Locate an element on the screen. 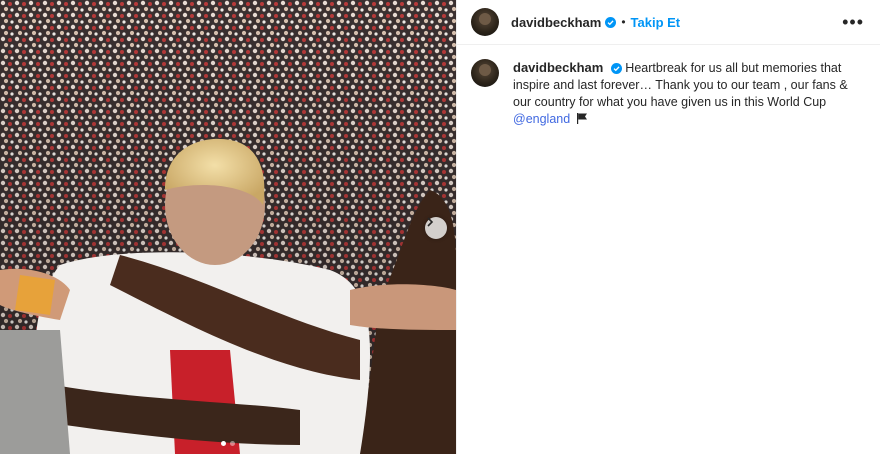 Image resolution: width=880 pixels, height=454 pixels. chevron-right-icon is located at coordinates (430, 222).